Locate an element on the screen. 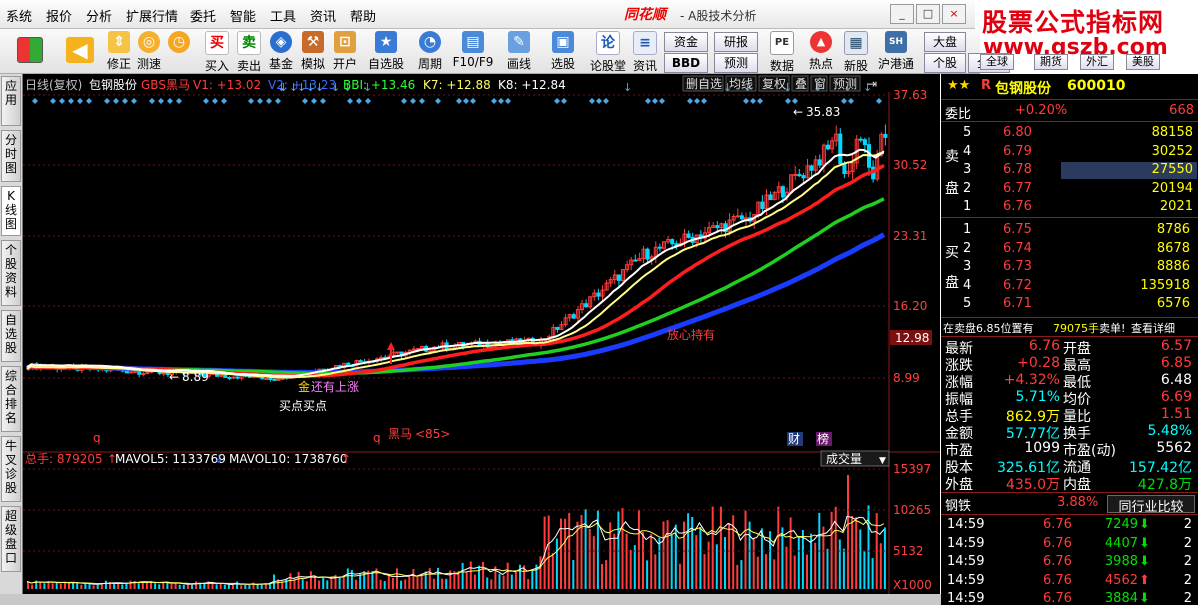 The image size is (1198, 605). menu-trade: 委托 is located at coordinates (203, 15).